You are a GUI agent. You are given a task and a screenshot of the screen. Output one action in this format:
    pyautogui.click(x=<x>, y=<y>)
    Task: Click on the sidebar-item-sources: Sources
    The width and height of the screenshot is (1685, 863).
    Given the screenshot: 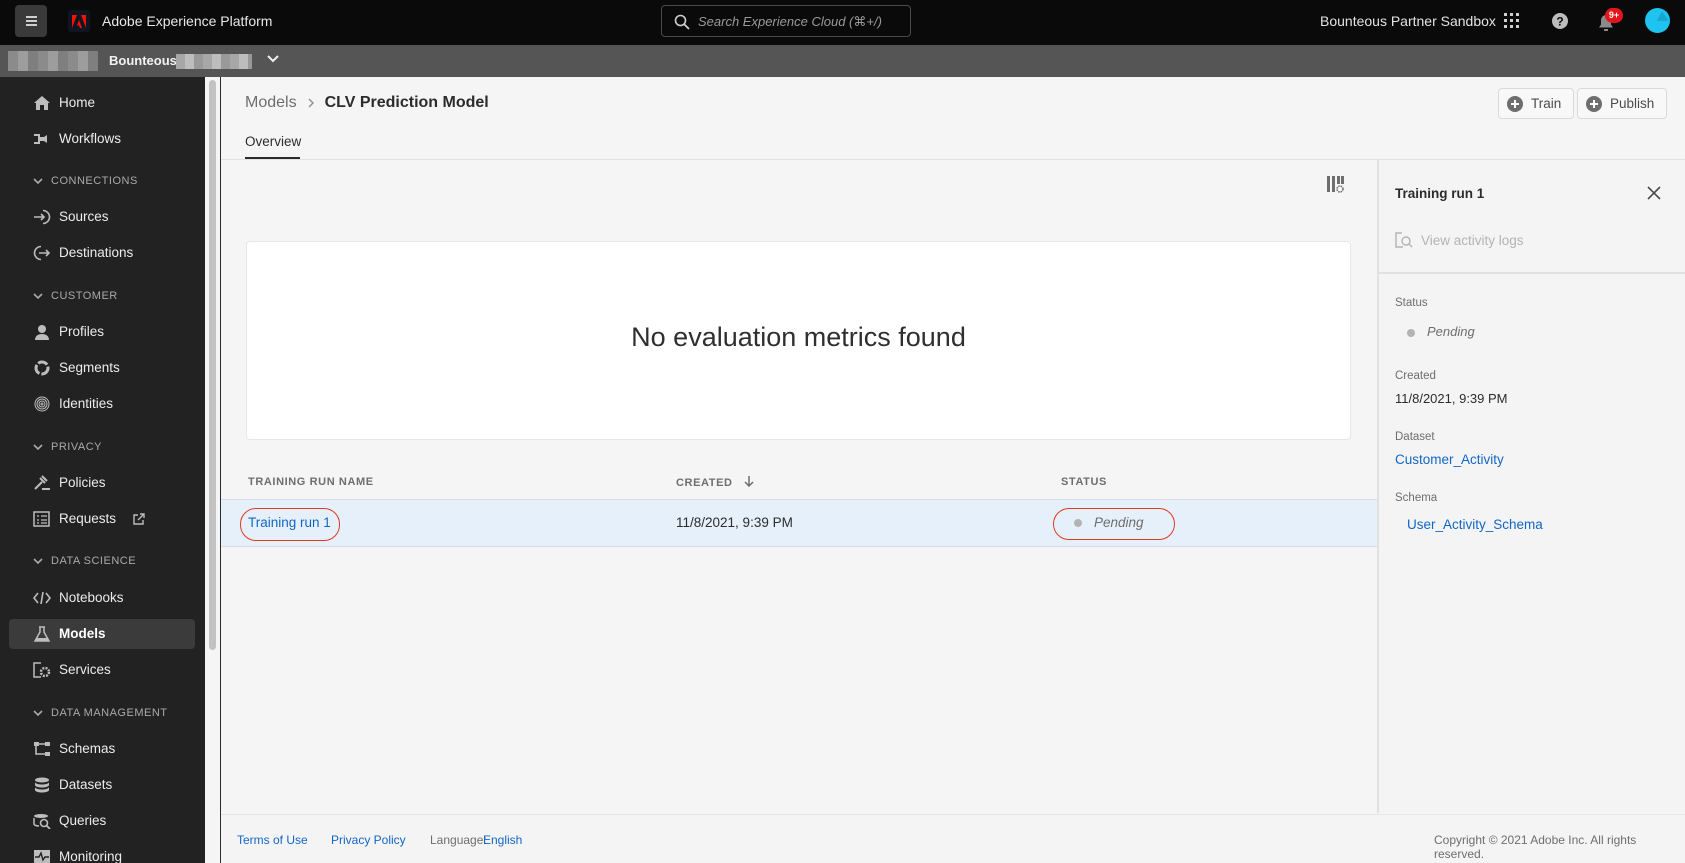 What is the action you would take?
    pyautogui.click(x=102, y=217)
    